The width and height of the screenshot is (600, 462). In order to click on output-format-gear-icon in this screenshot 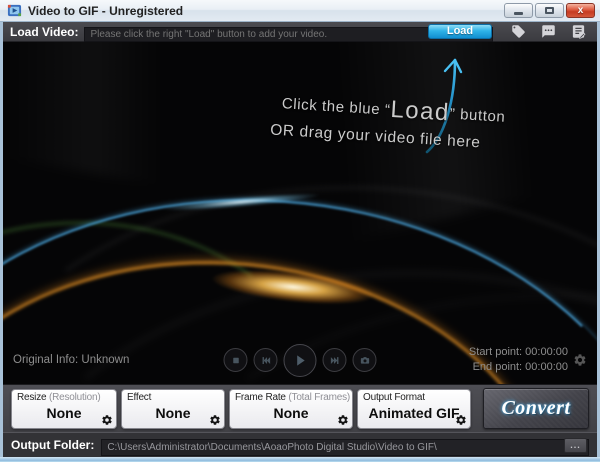, I will do `click(461, 420)`.